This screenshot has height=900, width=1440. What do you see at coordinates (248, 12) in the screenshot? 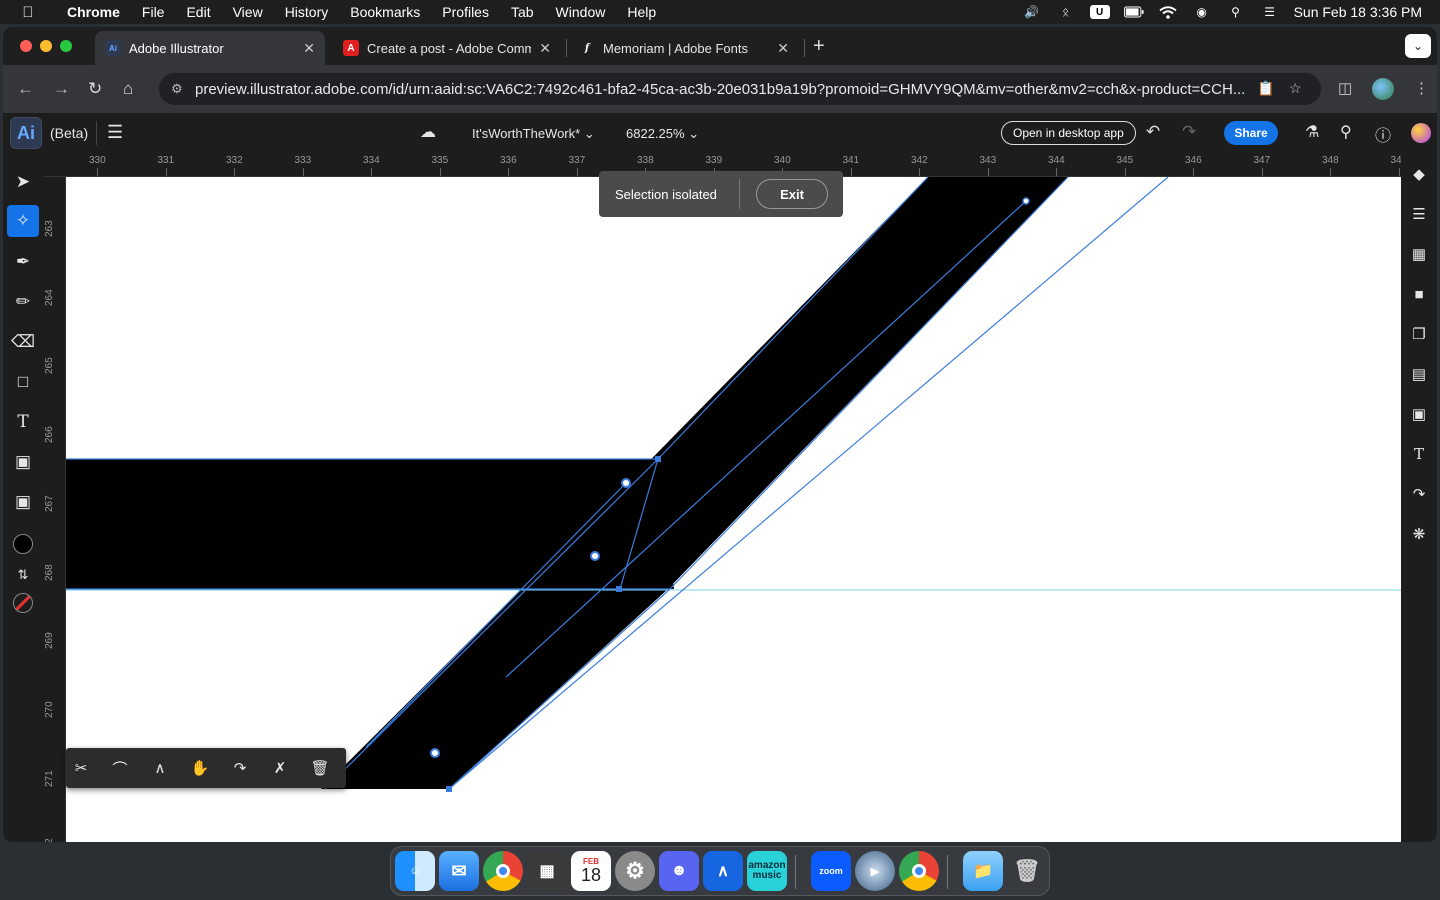
I see `menu-view: View` at bounding box center [248, 12].